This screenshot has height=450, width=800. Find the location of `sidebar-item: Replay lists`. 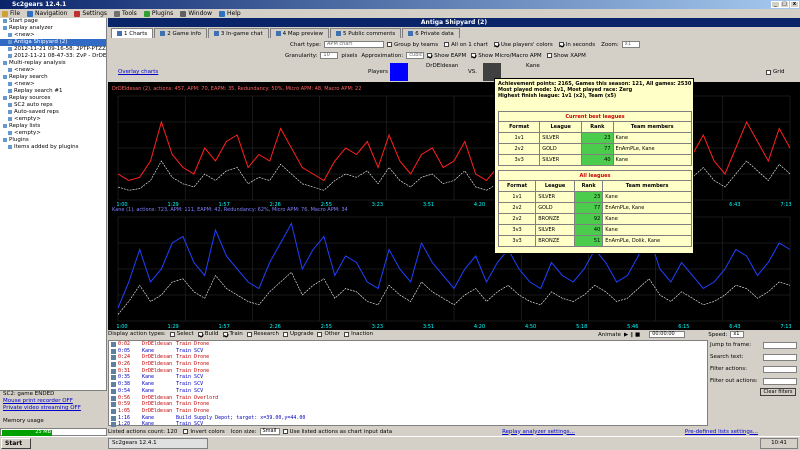

sidebar-item: Replay lists is located at coordinates (53, 126).